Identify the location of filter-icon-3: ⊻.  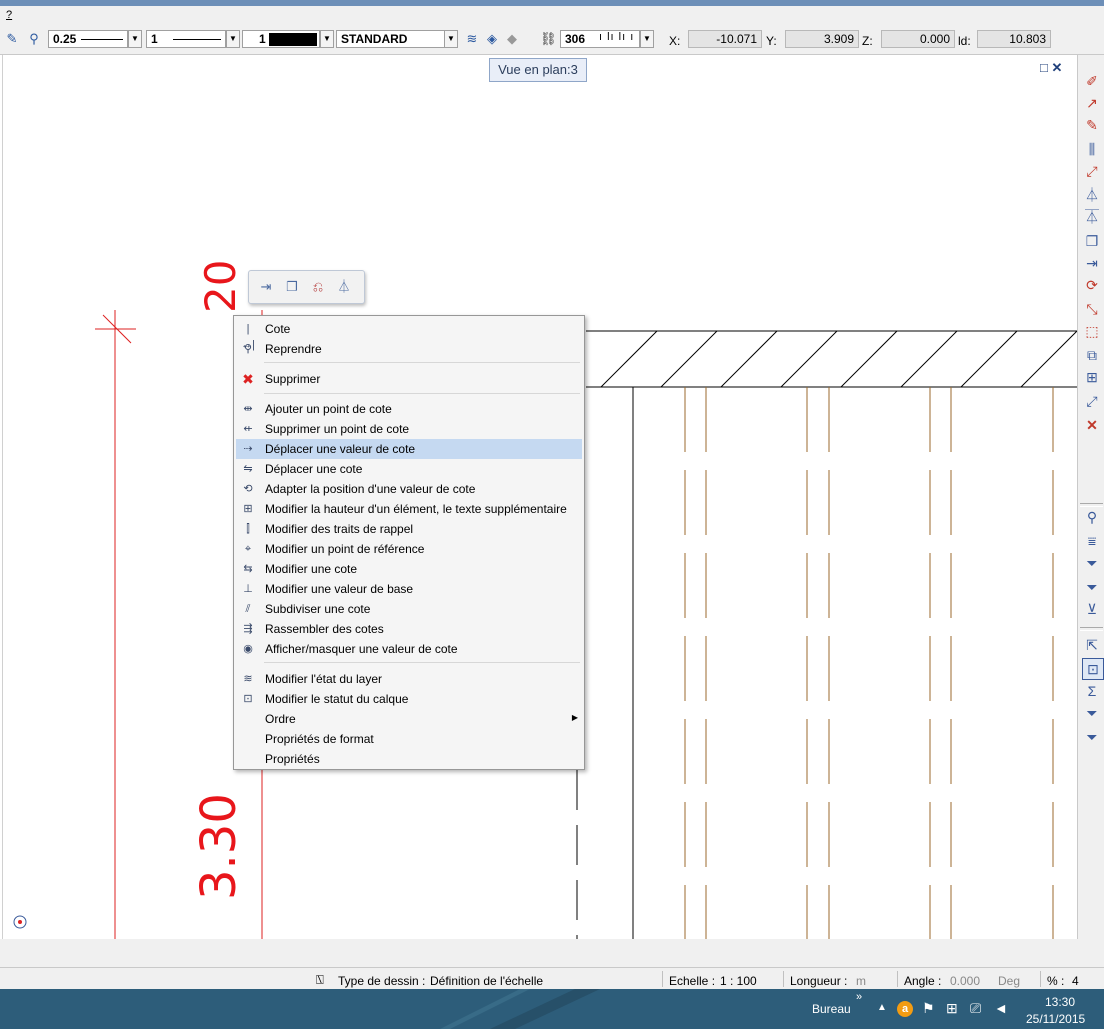
(1092, 609).